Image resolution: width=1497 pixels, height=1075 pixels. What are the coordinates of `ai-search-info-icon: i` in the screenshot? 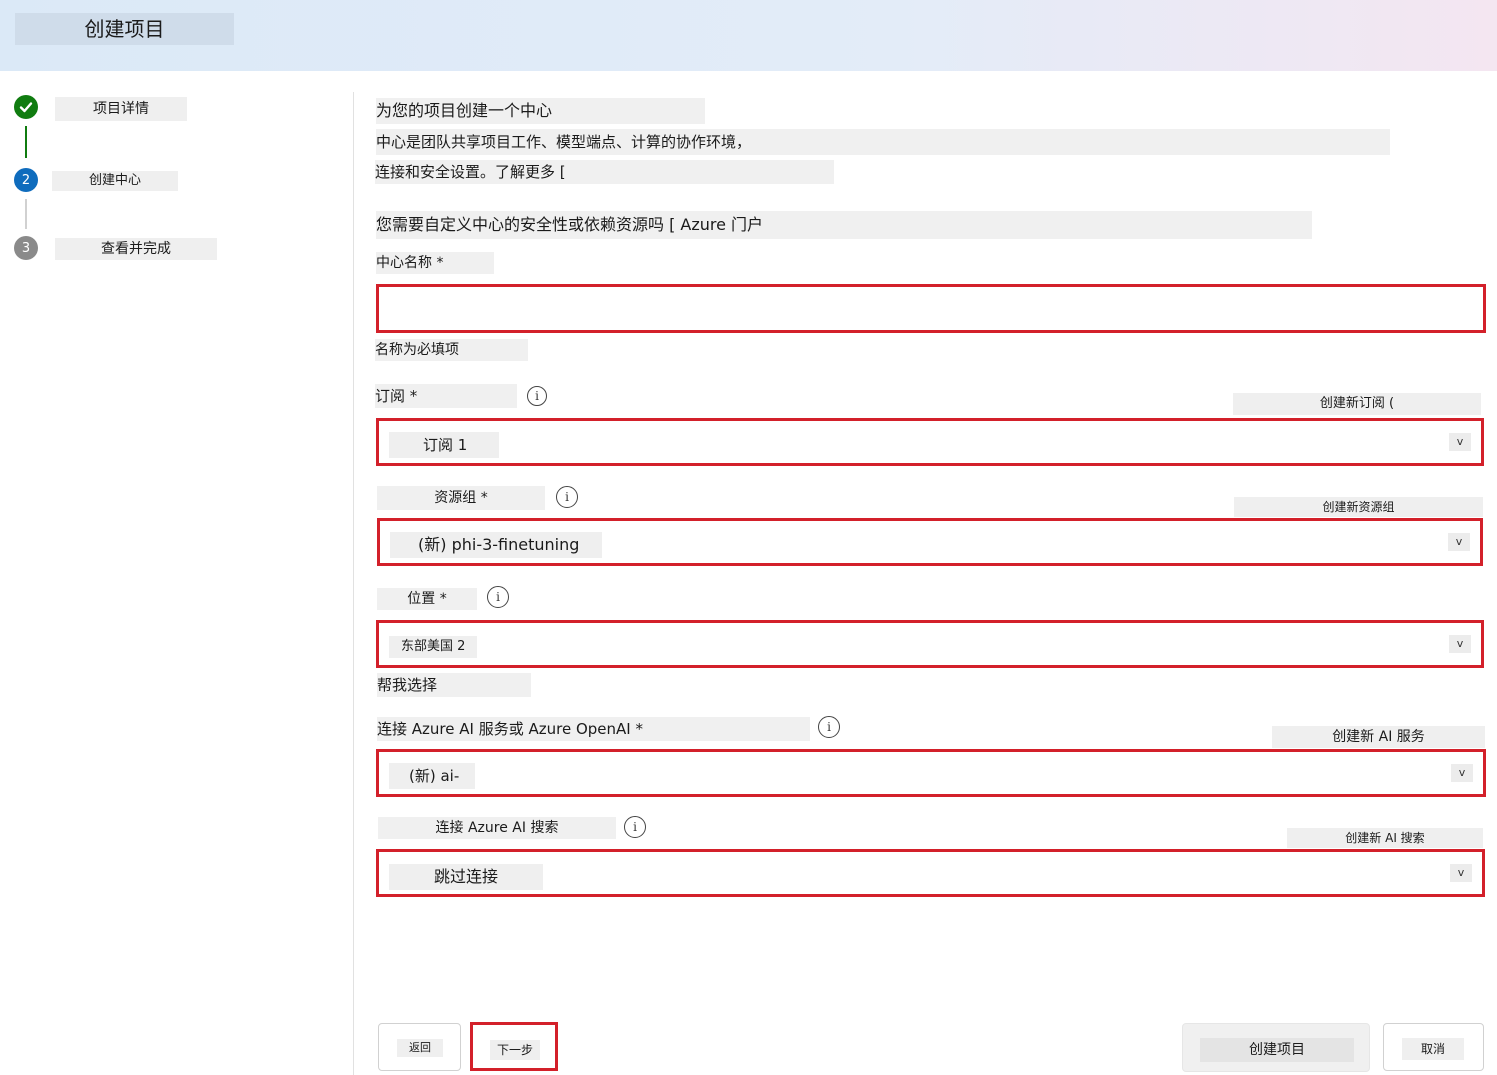 It's located at (635, 827).